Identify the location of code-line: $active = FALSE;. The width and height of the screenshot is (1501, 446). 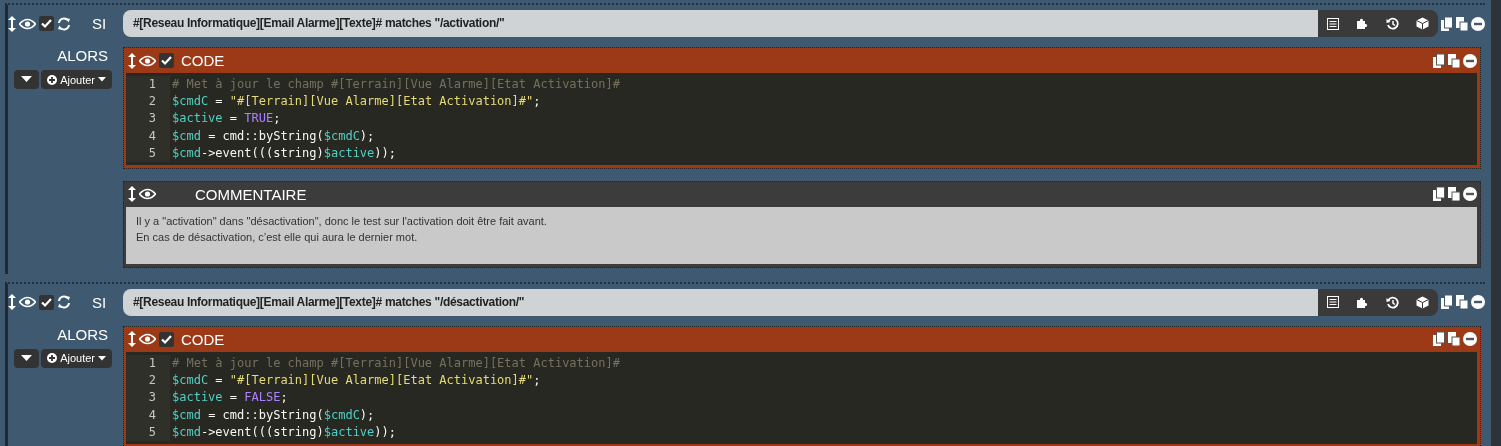
(229, 398).